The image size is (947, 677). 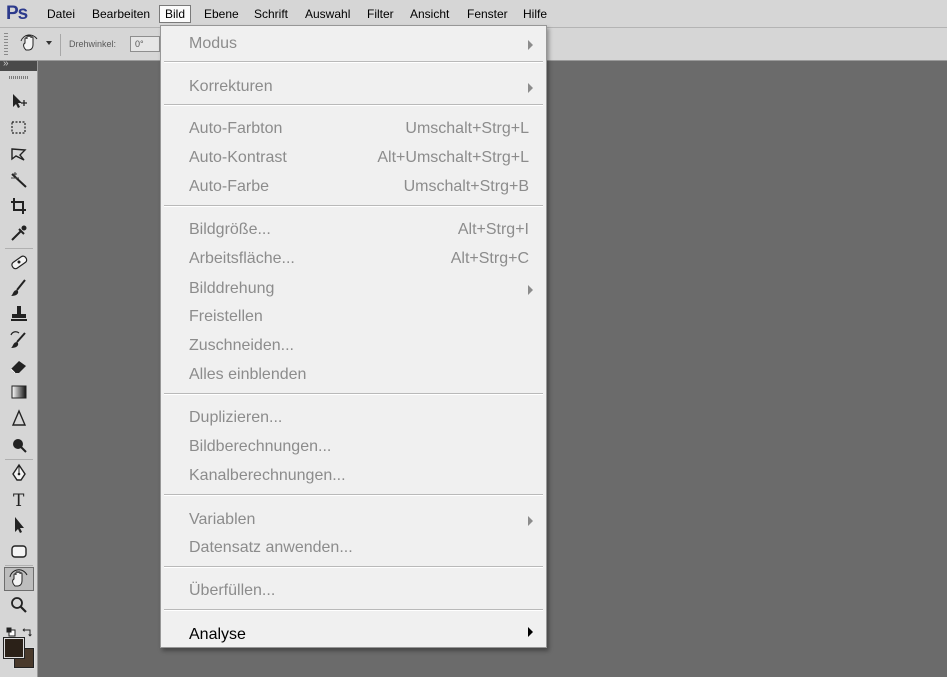 What do you see at coordinates (232, 288) in the screenshot?
I see `menu-item-label: Bilddrehung` at bounding box center [232, 288].